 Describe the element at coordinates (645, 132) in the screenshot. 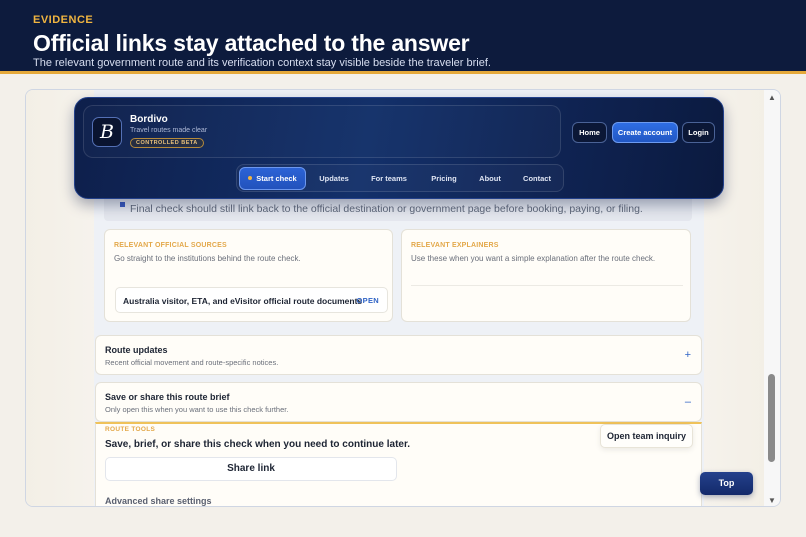

I see `create-account-button: Create account` at that location.